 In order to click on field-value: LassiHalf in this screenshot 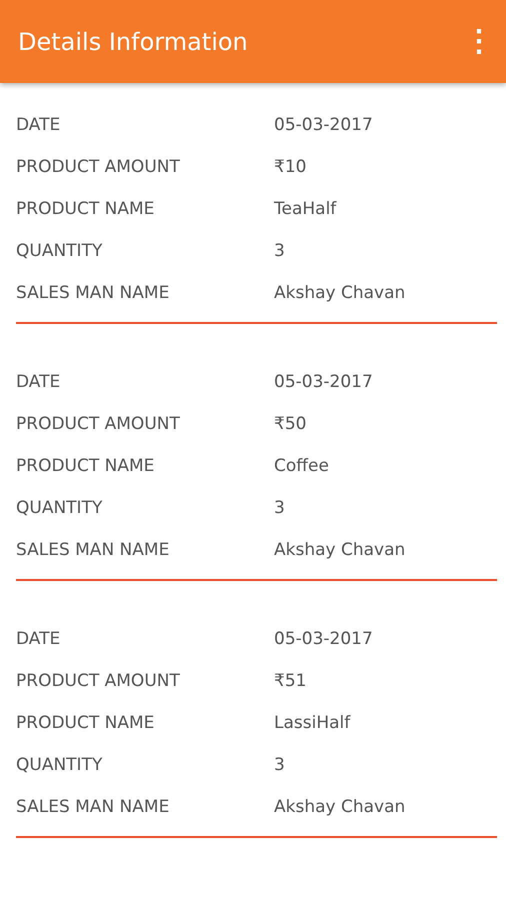, I will do `click(312, 723)`.